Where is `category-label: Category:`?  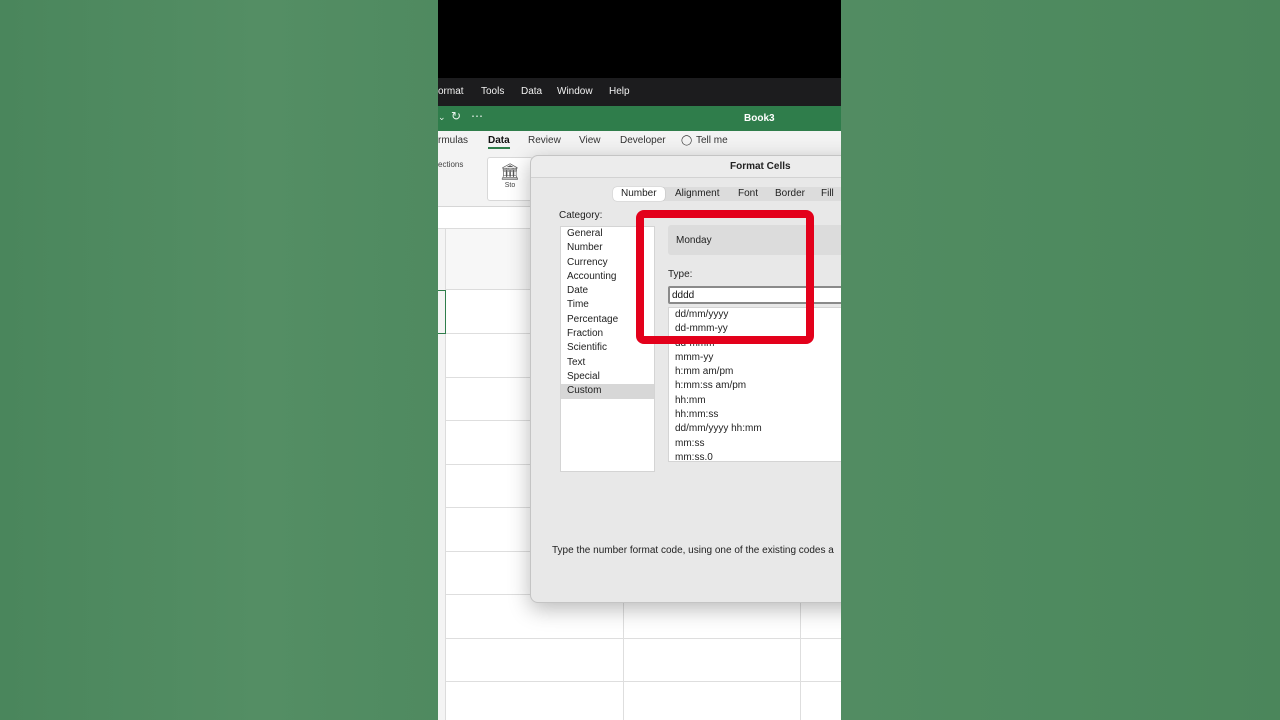
category-label: Category: is located at coordinates (581, 215).